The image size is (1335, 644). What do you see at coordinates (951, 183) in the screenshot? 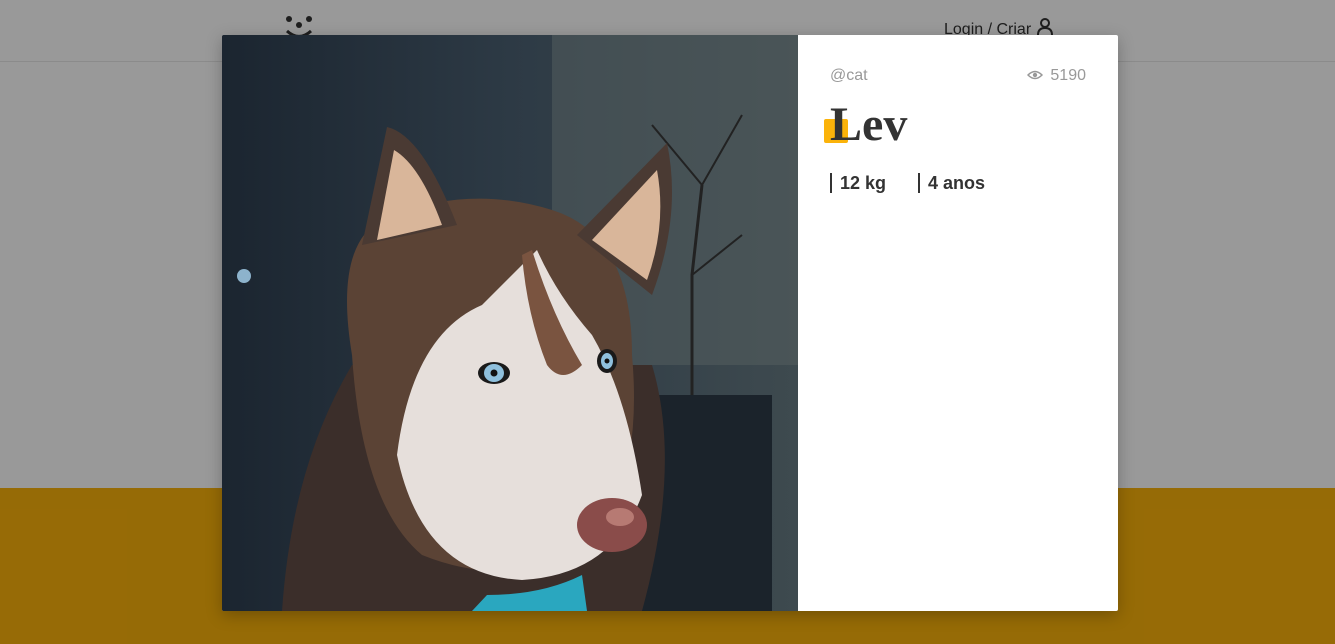
I see `age-attr: 4 anos` at bounding box center [951, 183].